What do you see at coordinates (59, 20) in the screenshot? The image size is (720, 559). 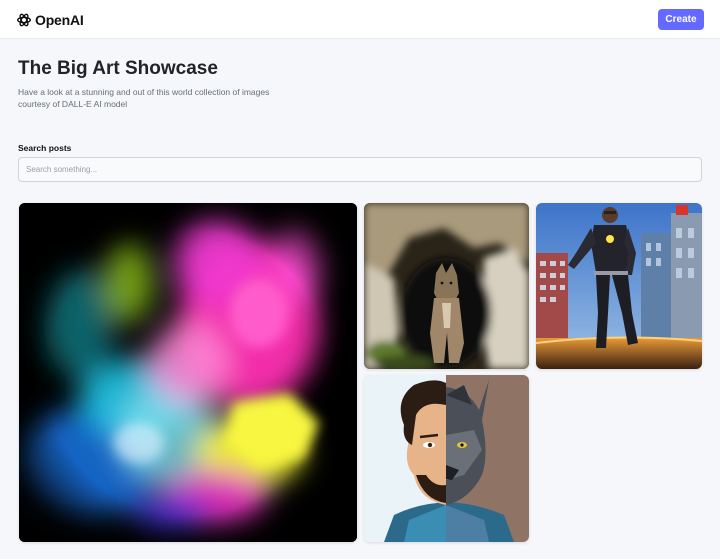 I see `brand-name: OpenAI` at bounding box center [59, 20].